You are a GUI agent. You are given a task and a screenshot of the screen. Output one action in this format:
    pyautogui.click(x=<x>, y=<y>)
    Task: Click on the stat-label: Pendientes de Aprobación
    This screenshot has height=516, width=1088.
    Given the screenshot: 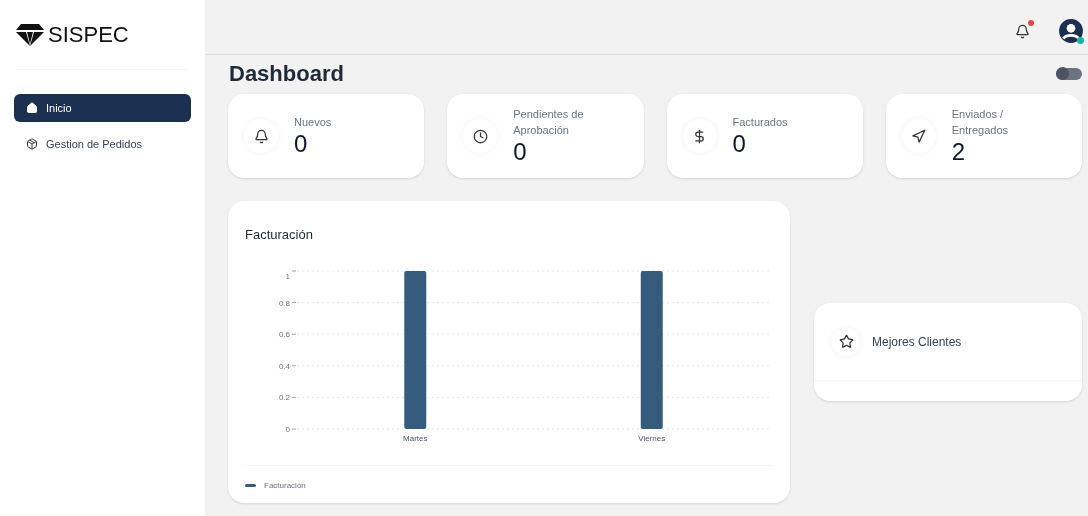 What is the action you would take?
    pyautogui.click(x=549, y=122)
    